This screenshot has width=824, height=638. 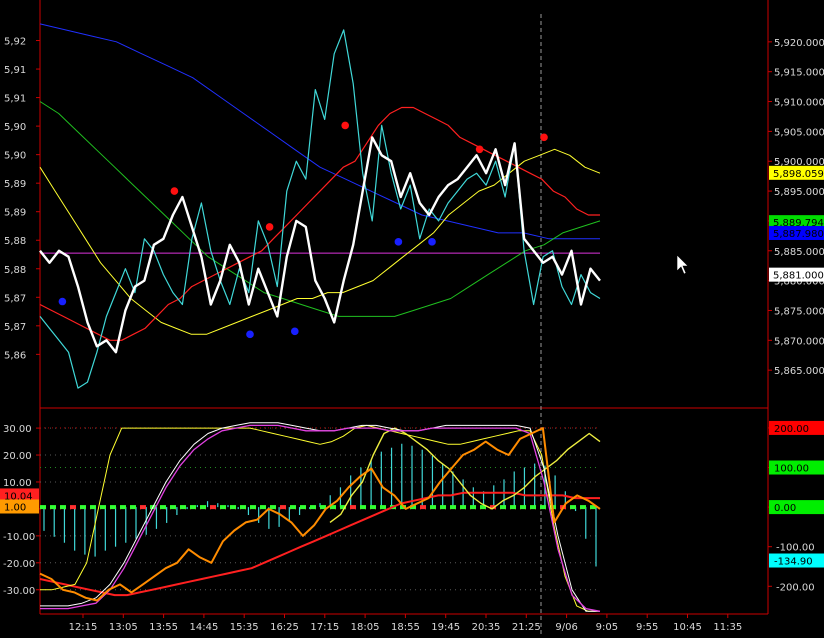 I want to click on price-left-tick-label: 5,86, so click(x=15, y=355).